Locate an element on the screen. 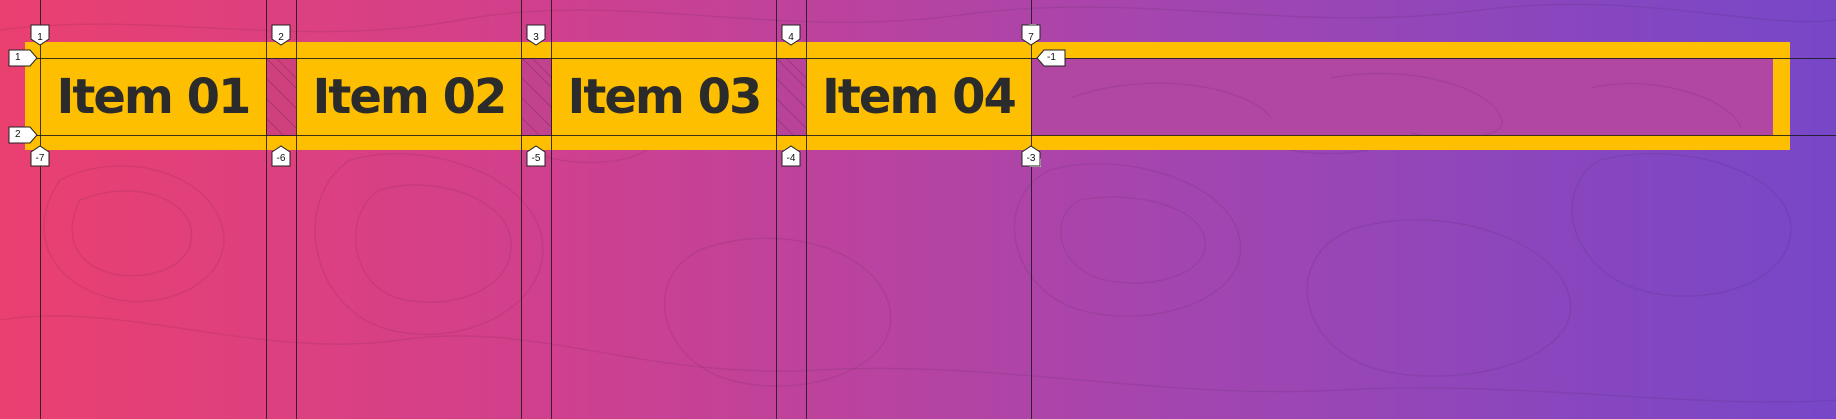 The width and height of the screenshot is (1836, 419). column-number-marker: -7 is located at coordinates (40, 156).